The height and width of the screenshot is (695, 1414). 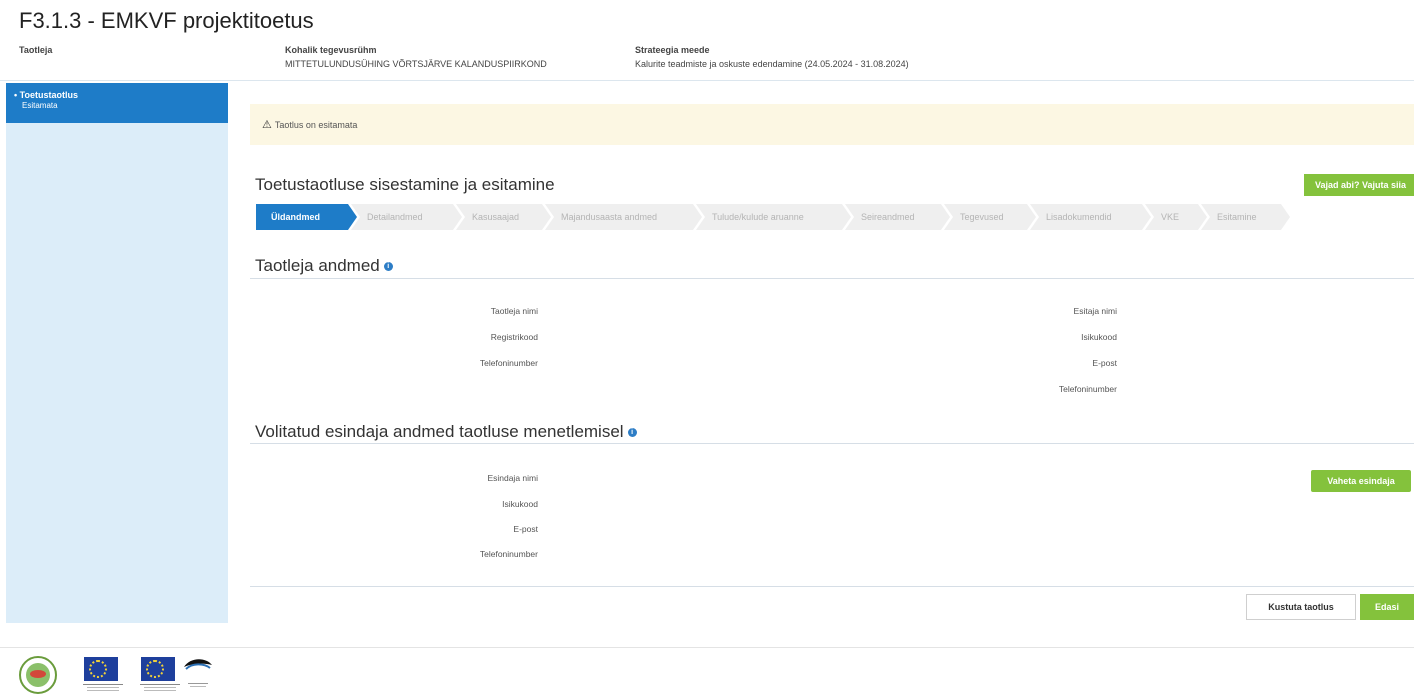 I want to click on step-kasusaajad: Kasusaajad, so click(x=503, y=217).